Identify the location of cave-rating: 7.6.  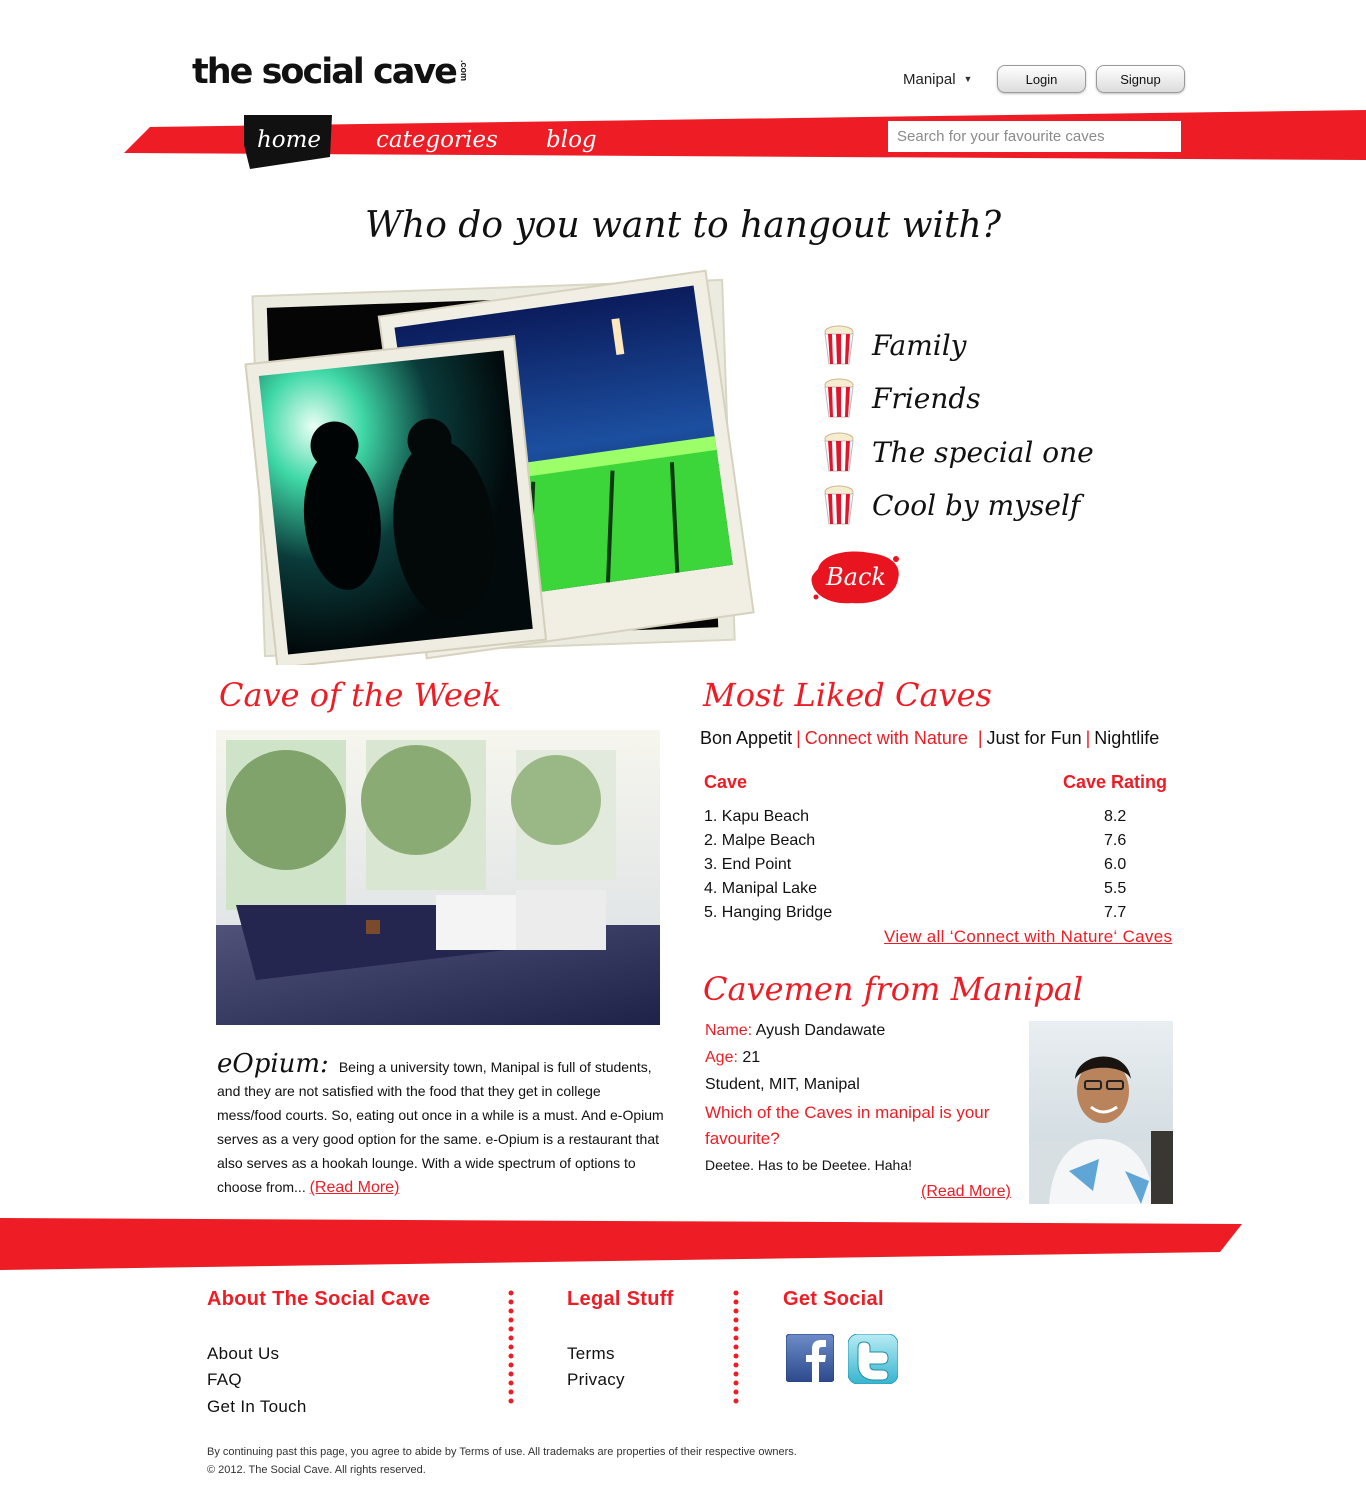
(1115, 840).